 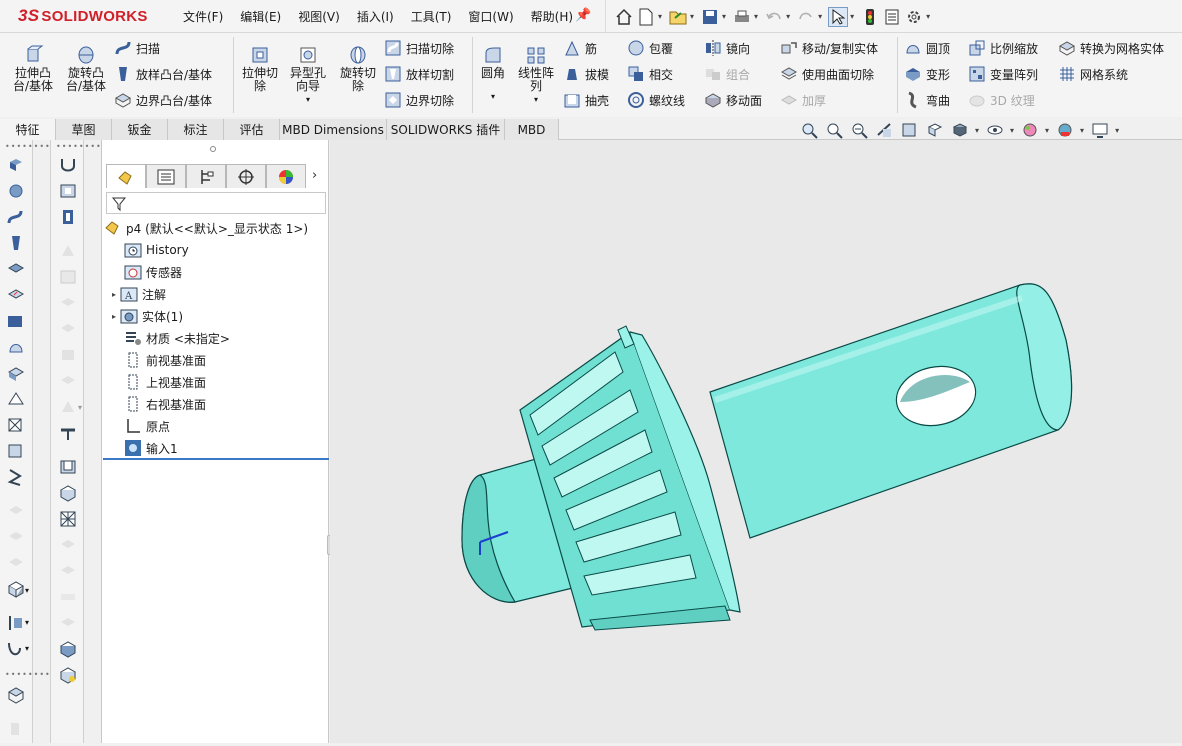 What do you see at coordinates (927, 74) in the screenshot?
I see `deform-button: 变形` at bounding box center [927, 74].